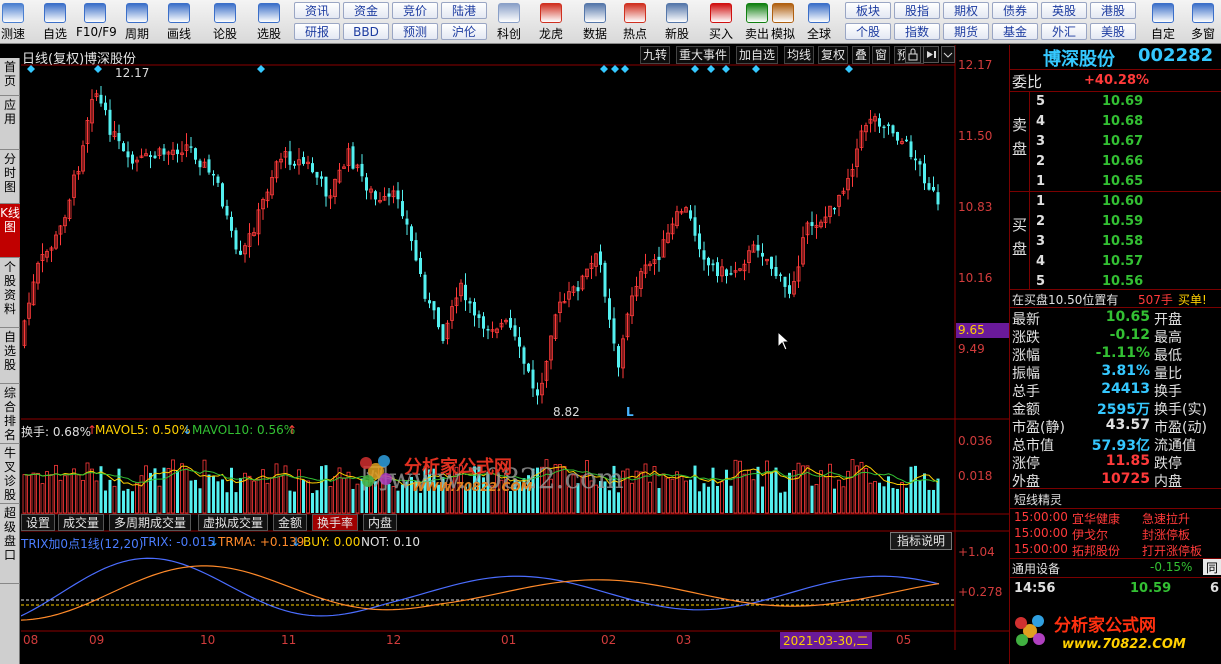 The width and height of the screenshot is (1221, 664). Describe the element at coordinates (861, 55) in the screenshot. I see `chart-menu-item: 叠` at that location.